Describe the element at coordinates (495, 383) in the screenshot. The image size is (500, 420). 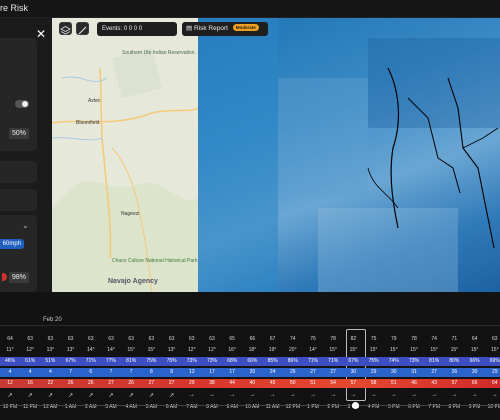
I see `gust-cell: 64` at that location.